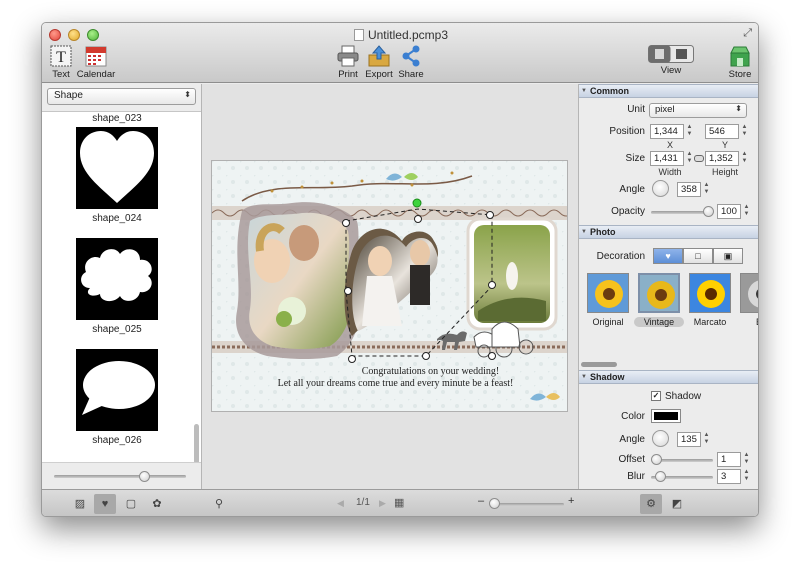  I want to click on shadow-offset-label: Offset, so click(632, 459).